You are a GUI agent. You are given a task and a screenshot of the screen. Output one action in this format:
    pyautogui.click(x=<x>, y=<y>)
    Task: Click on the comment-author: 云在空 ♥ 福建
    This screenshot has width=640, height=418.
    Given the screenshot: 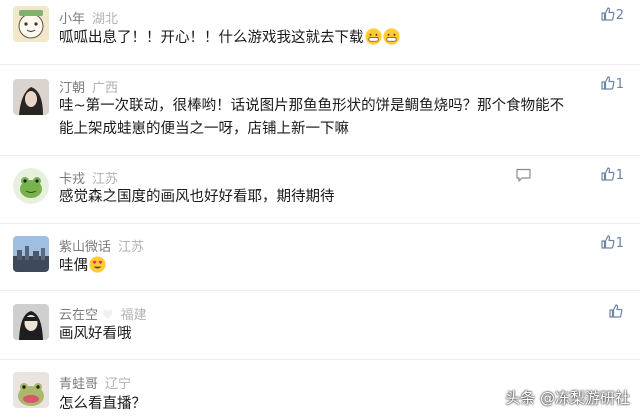 What is the action you would take?
    pyautogui.click(x=103, y=313)
    